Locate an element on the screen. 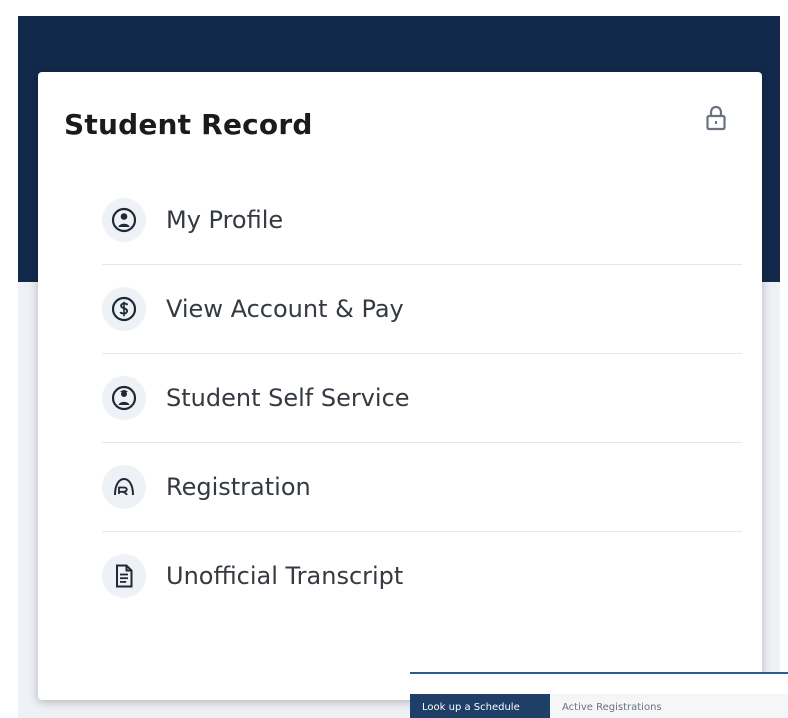 The width and height of the screenshot is (788, 718). document-icon is located at coordinates (124, 576).